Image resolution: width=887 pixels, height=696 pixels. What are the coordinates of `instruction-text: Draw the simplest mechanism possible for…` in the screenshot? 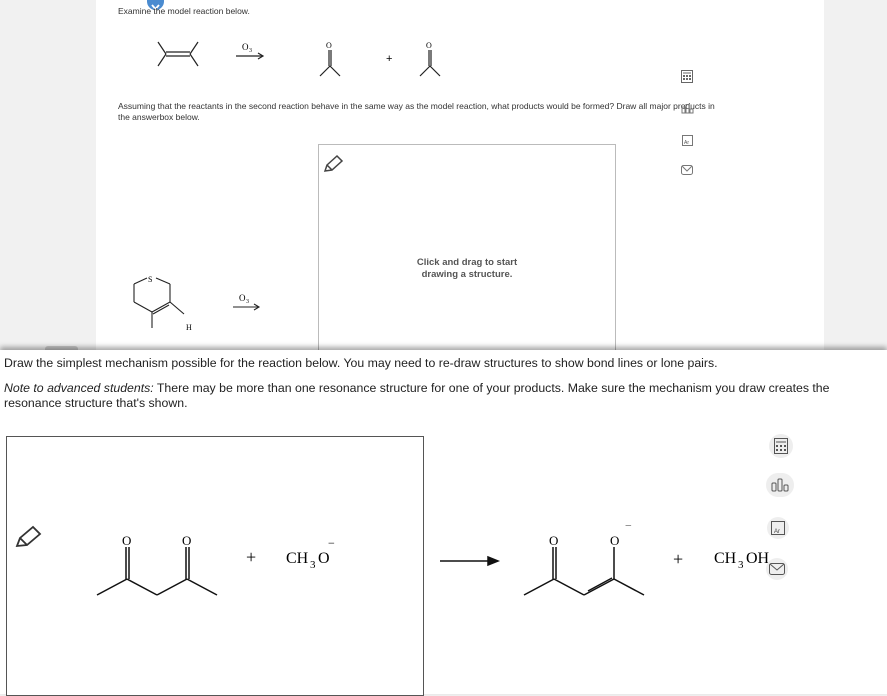 It's located at (361, 363).